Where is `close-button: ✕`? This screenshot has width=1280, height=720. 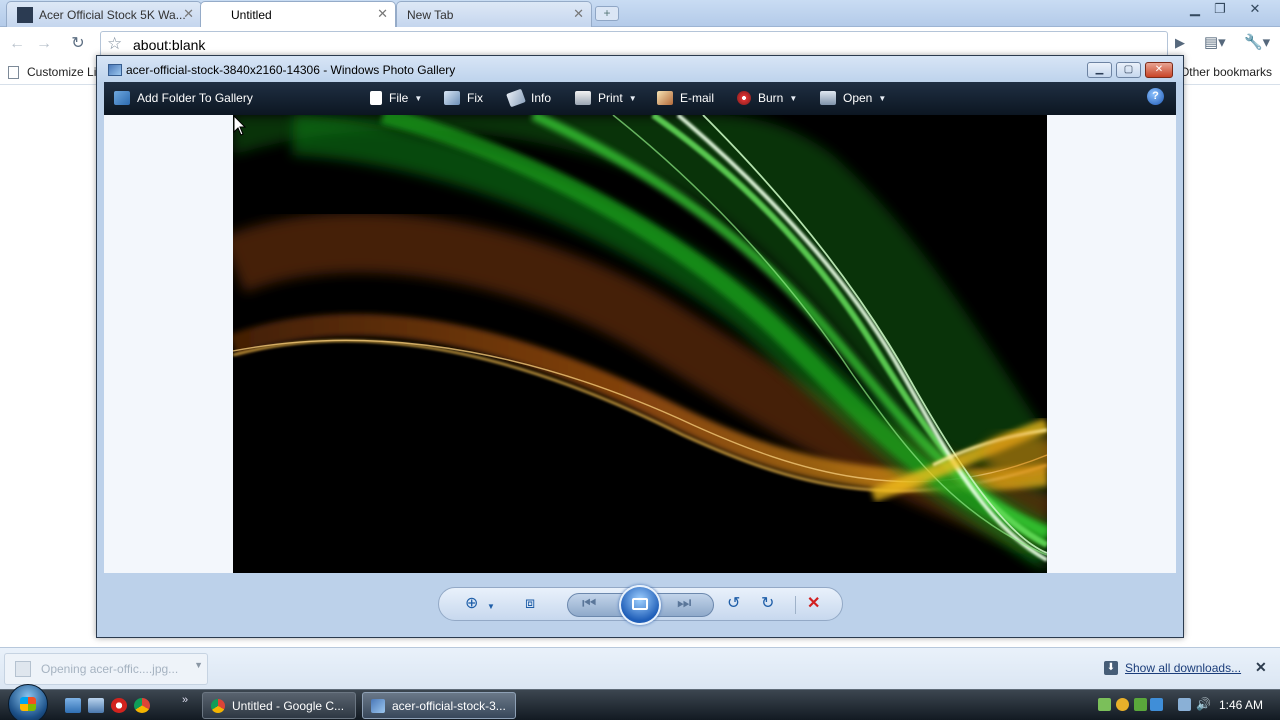
close-button: ✕ is located at coordinates (1159, 70).